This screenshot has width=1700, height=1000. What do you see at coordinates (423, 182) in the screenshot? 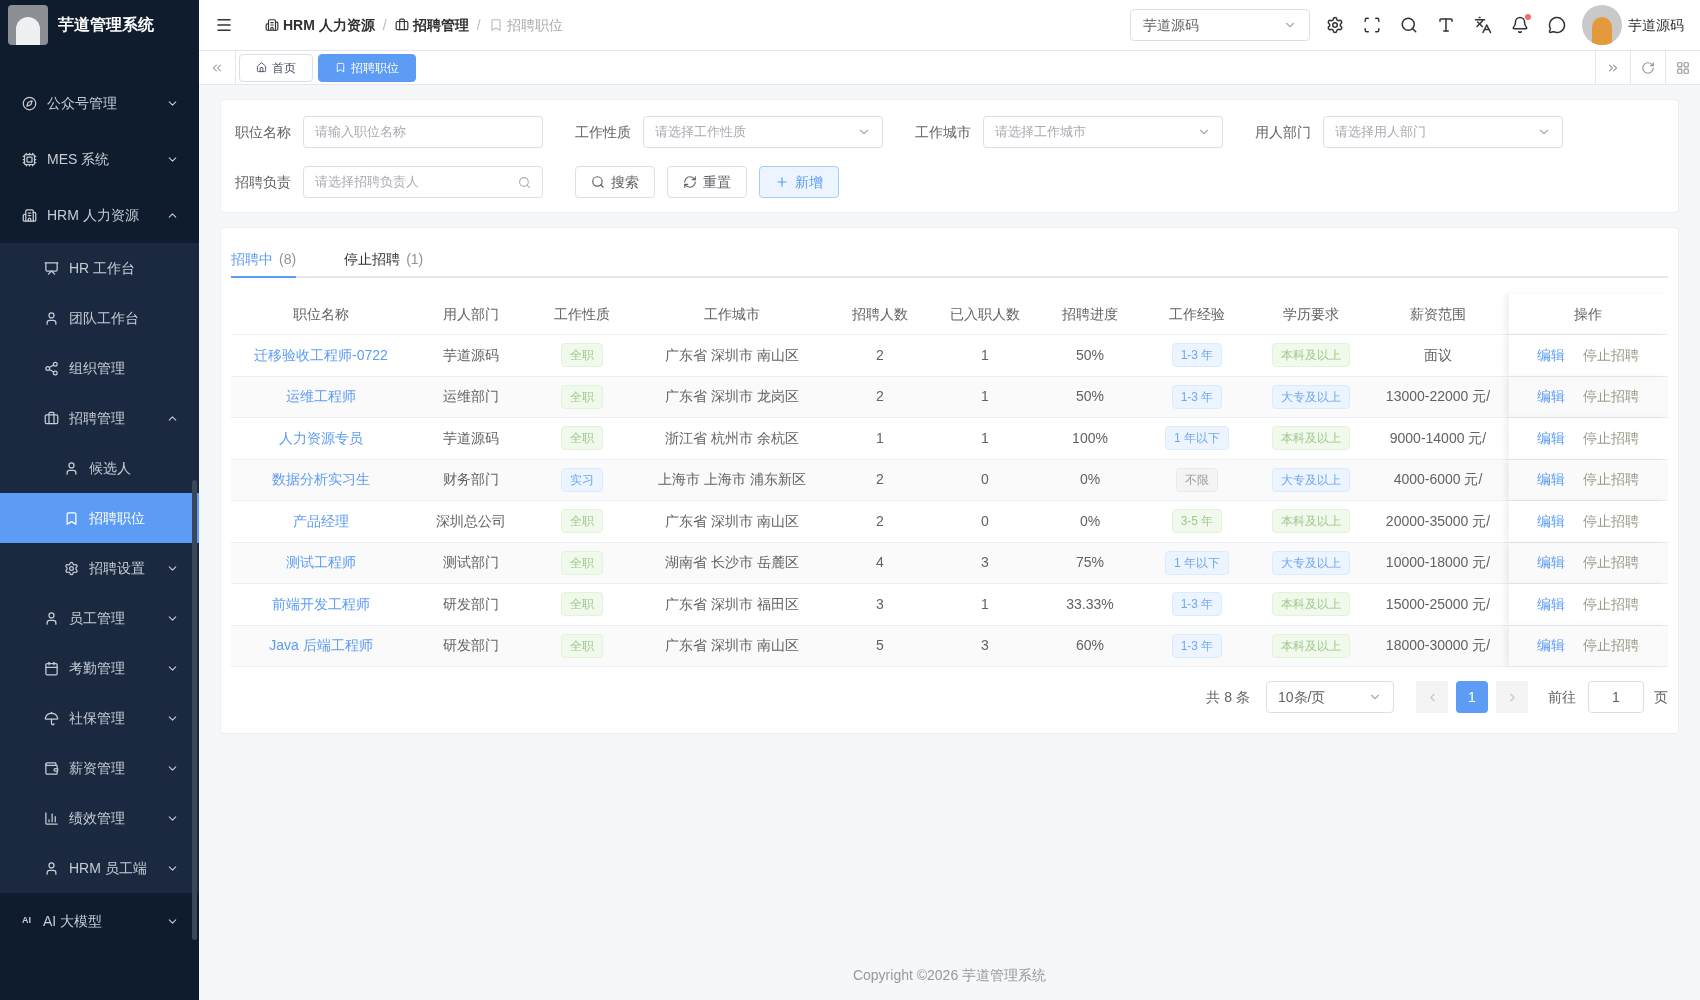
I see `search-field: 请选择招聘负责人` at bounding box center [423, 182].